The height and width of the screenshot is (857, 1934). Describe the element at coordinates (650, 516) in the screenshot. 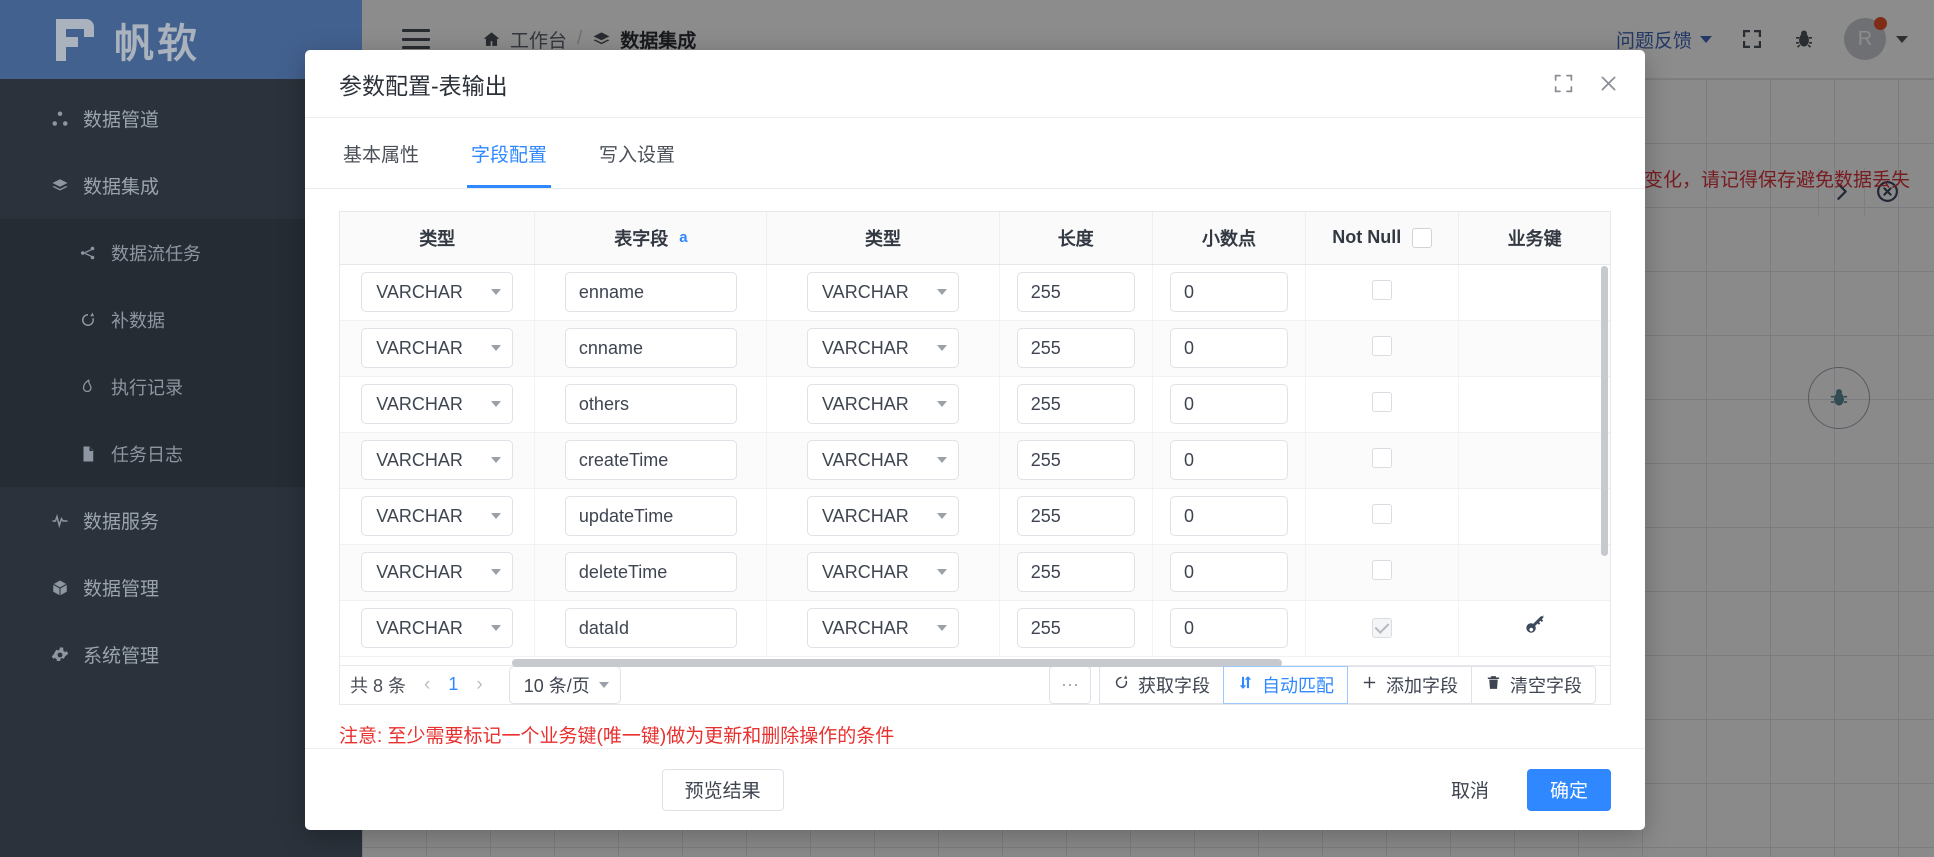

I see `field-name-input: updateTime` at that location.